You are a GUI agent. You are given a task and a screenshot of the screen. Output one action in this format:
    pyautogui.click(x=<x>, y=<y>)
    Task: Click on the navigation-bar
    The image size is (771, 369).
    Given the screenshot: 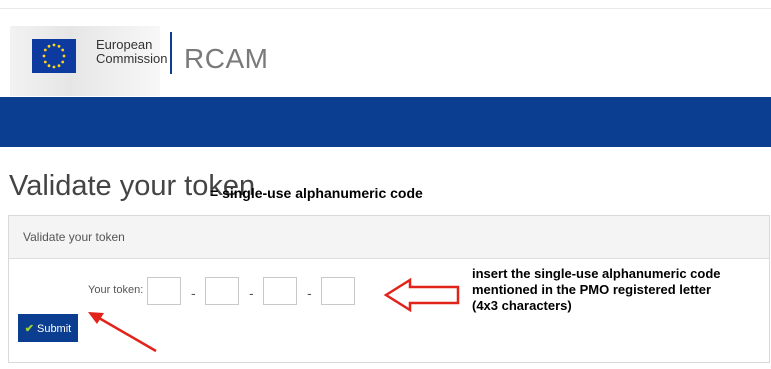 What is the action you would take?
    pyautogui.click(x=385, y=122)
    